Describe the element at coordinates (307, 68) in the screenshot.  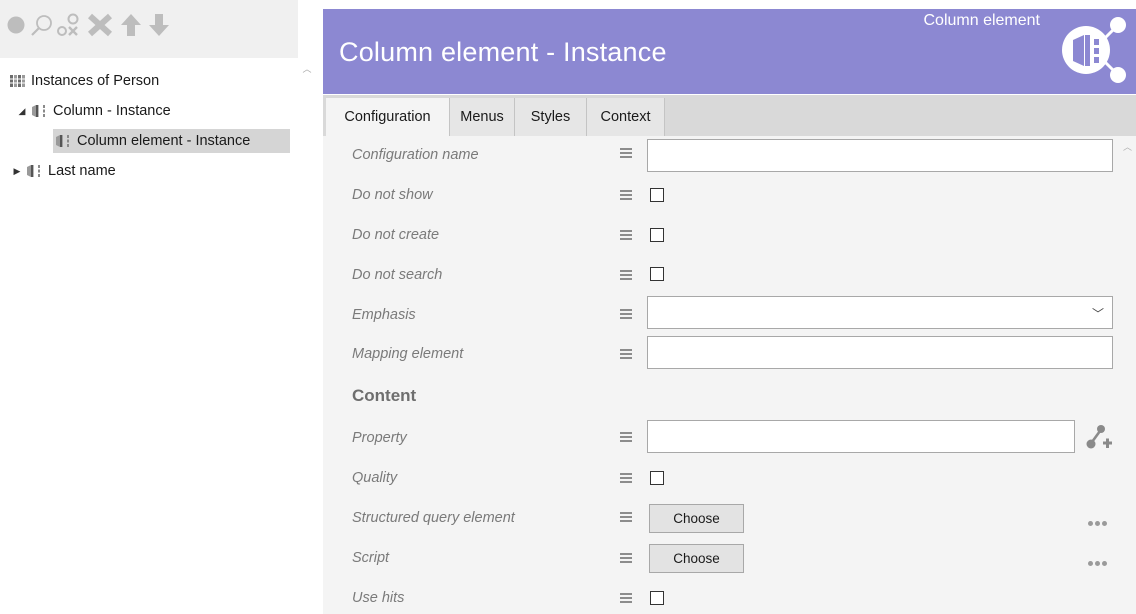
I see `tree-scroll-up-arrow: ︿` at that location.